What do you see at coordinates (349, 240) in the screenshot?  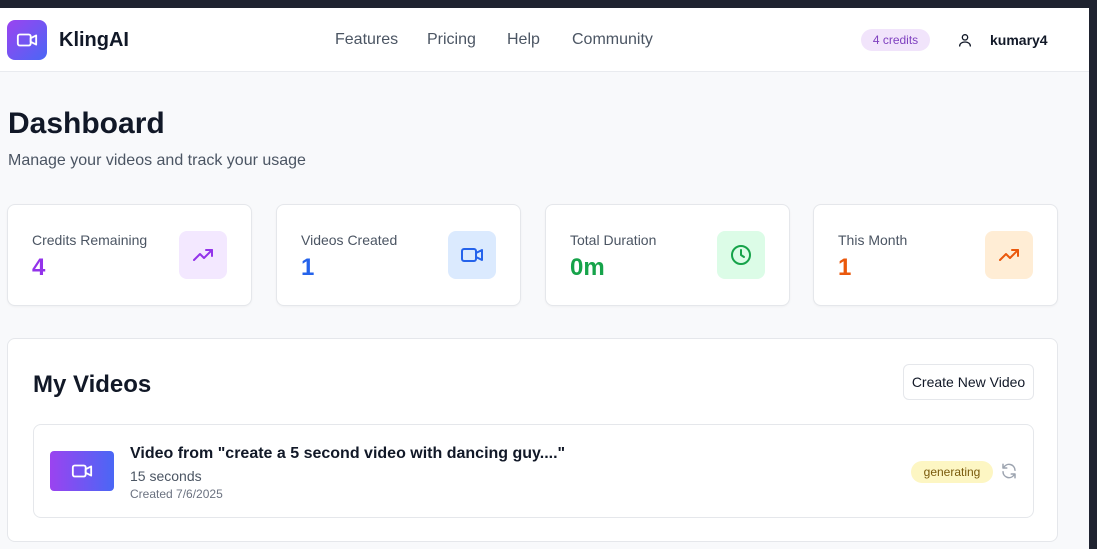 I see `stat-label: Videos Created` at bounding box center [349, 240].